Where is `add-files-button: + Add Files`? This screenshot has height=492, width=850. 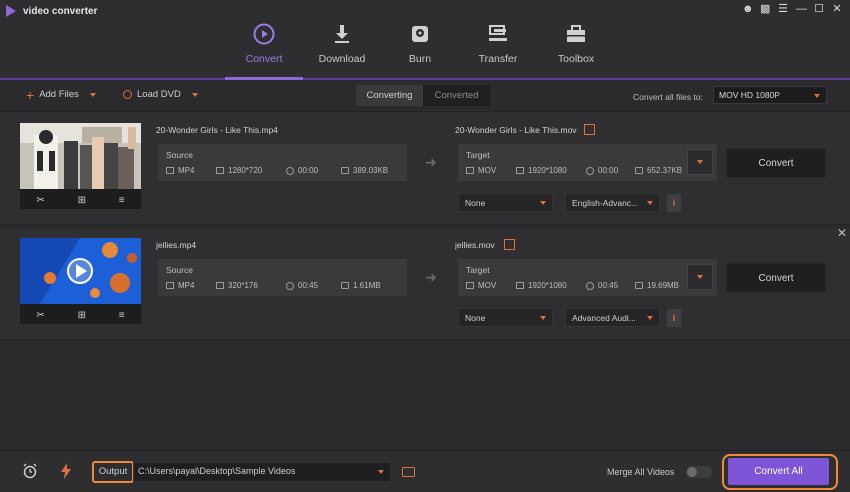 add-files-button: + Add Files is located at coordinates (61, 94).